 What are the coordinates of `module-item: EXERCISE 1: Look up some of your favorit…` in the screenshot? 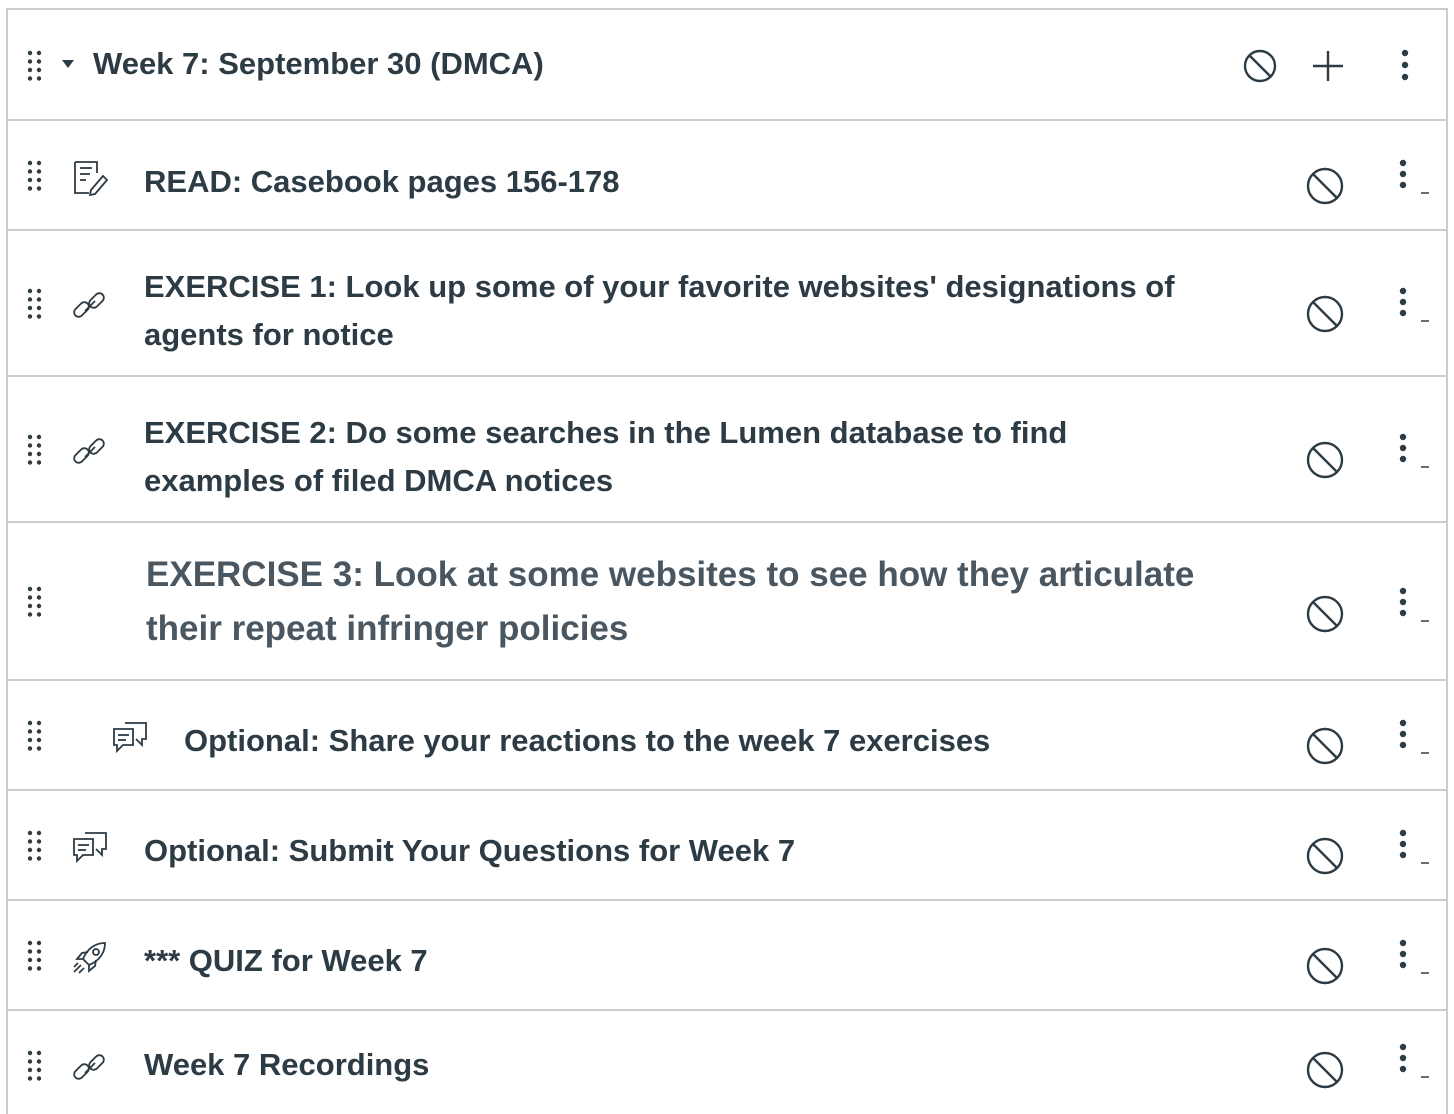 It's located at (727, 304).